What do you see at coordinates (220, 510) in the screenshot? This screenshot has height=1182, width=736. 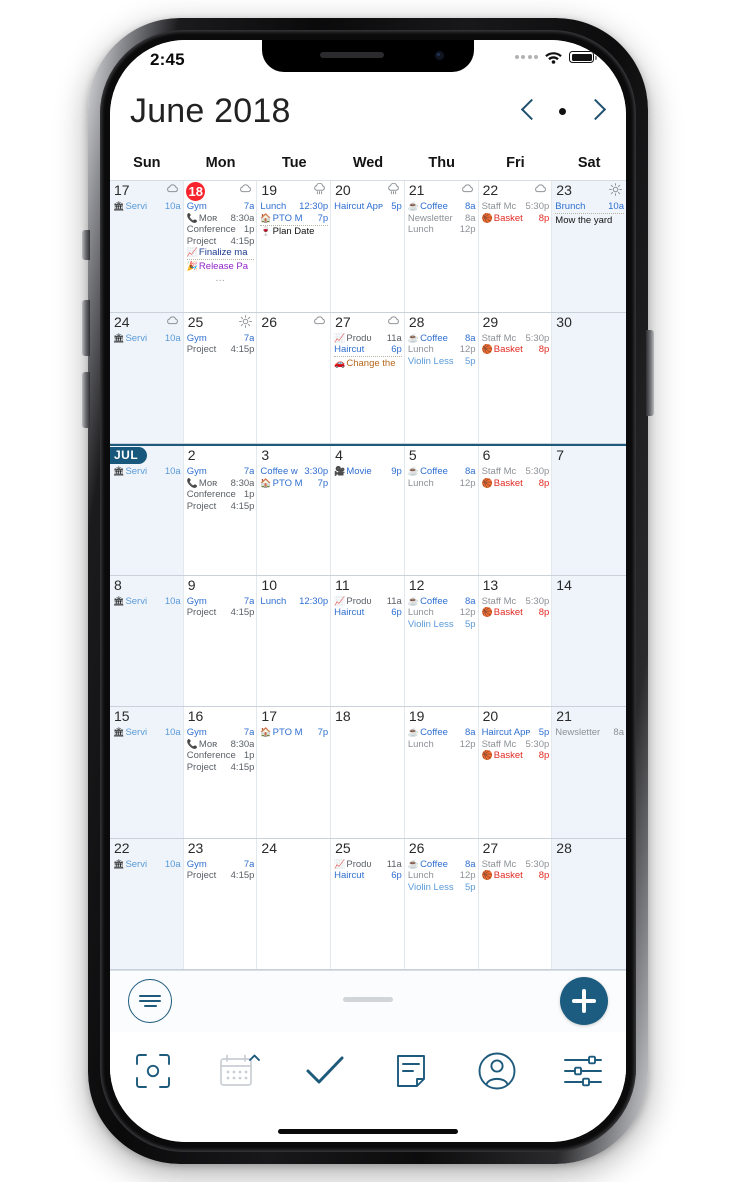 I see `calendar-day-cell: 2 Gym 7a 📞 Moʀ 8:30a Conference 1p Project 4:15p` at bounding box center [220, 510].